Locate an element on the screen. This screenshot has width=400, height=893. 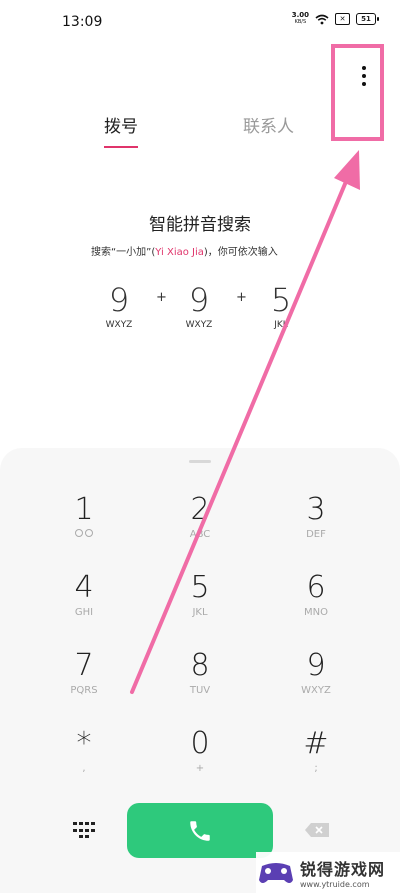
key-digit: 3 is located at coordinates (316, 509).